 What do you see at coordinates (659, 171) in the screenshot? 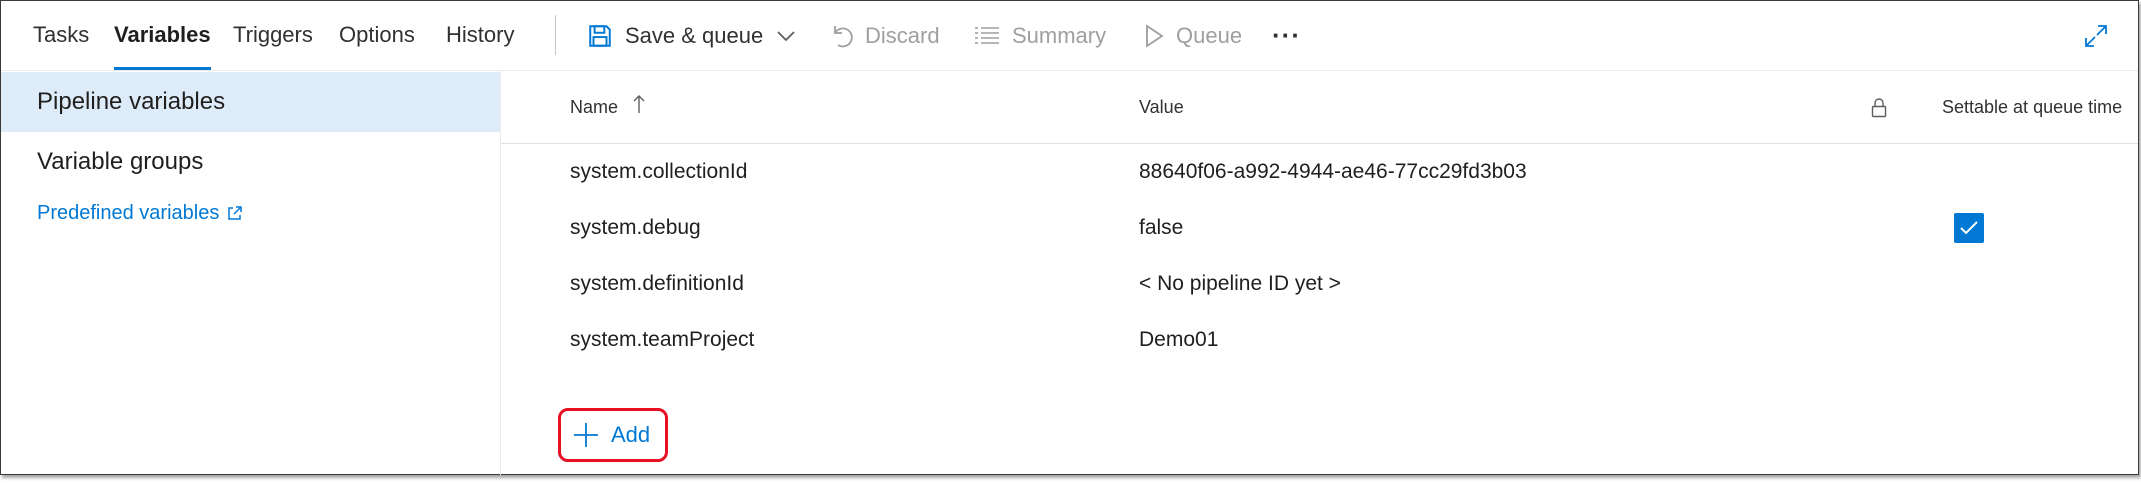
I see `variable-name: system.collectionId` at bounding box center [659, 171].